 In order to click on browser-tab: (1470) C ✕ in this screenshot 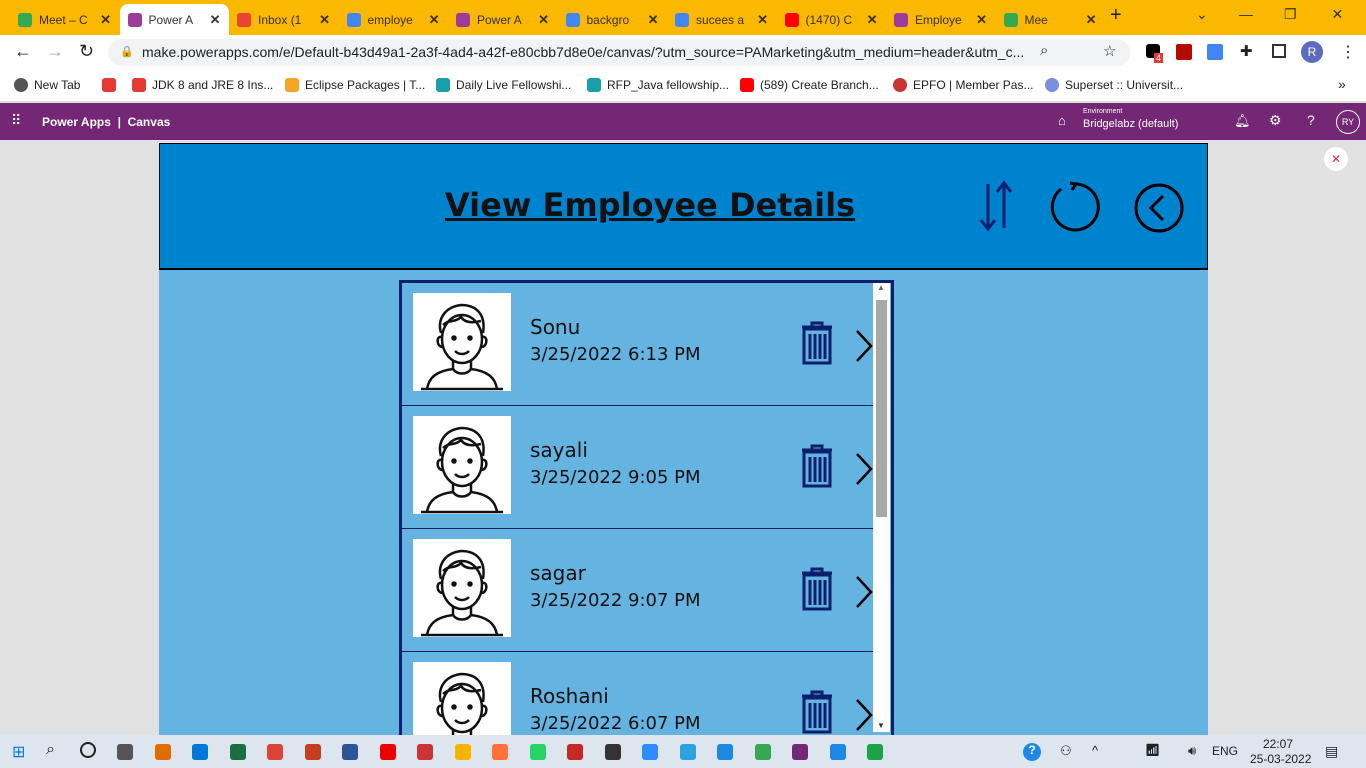, I will do `click(831, 19)`.